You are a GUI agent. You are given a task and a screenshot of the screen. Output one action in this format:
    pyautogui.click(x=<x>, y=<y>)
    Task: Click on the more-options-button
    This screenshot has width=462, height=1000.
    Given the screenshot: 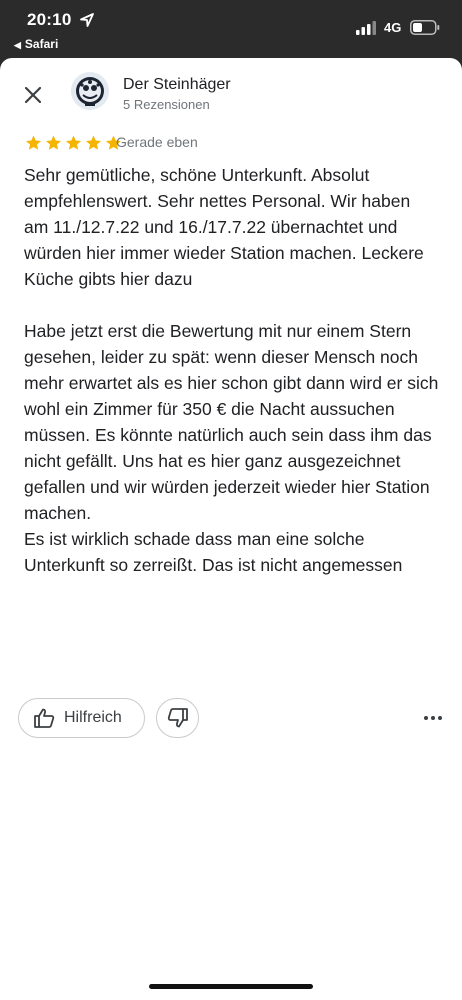 What is the action you would take?
    pyautogui.click(x=433, y=718)
    